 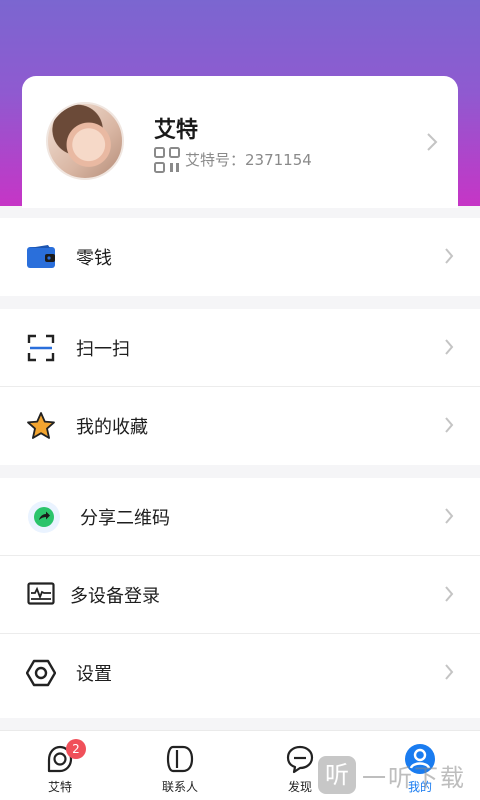 I want to click on menu-label-multi-device: 多设备登录, so click(x=115, y=596).